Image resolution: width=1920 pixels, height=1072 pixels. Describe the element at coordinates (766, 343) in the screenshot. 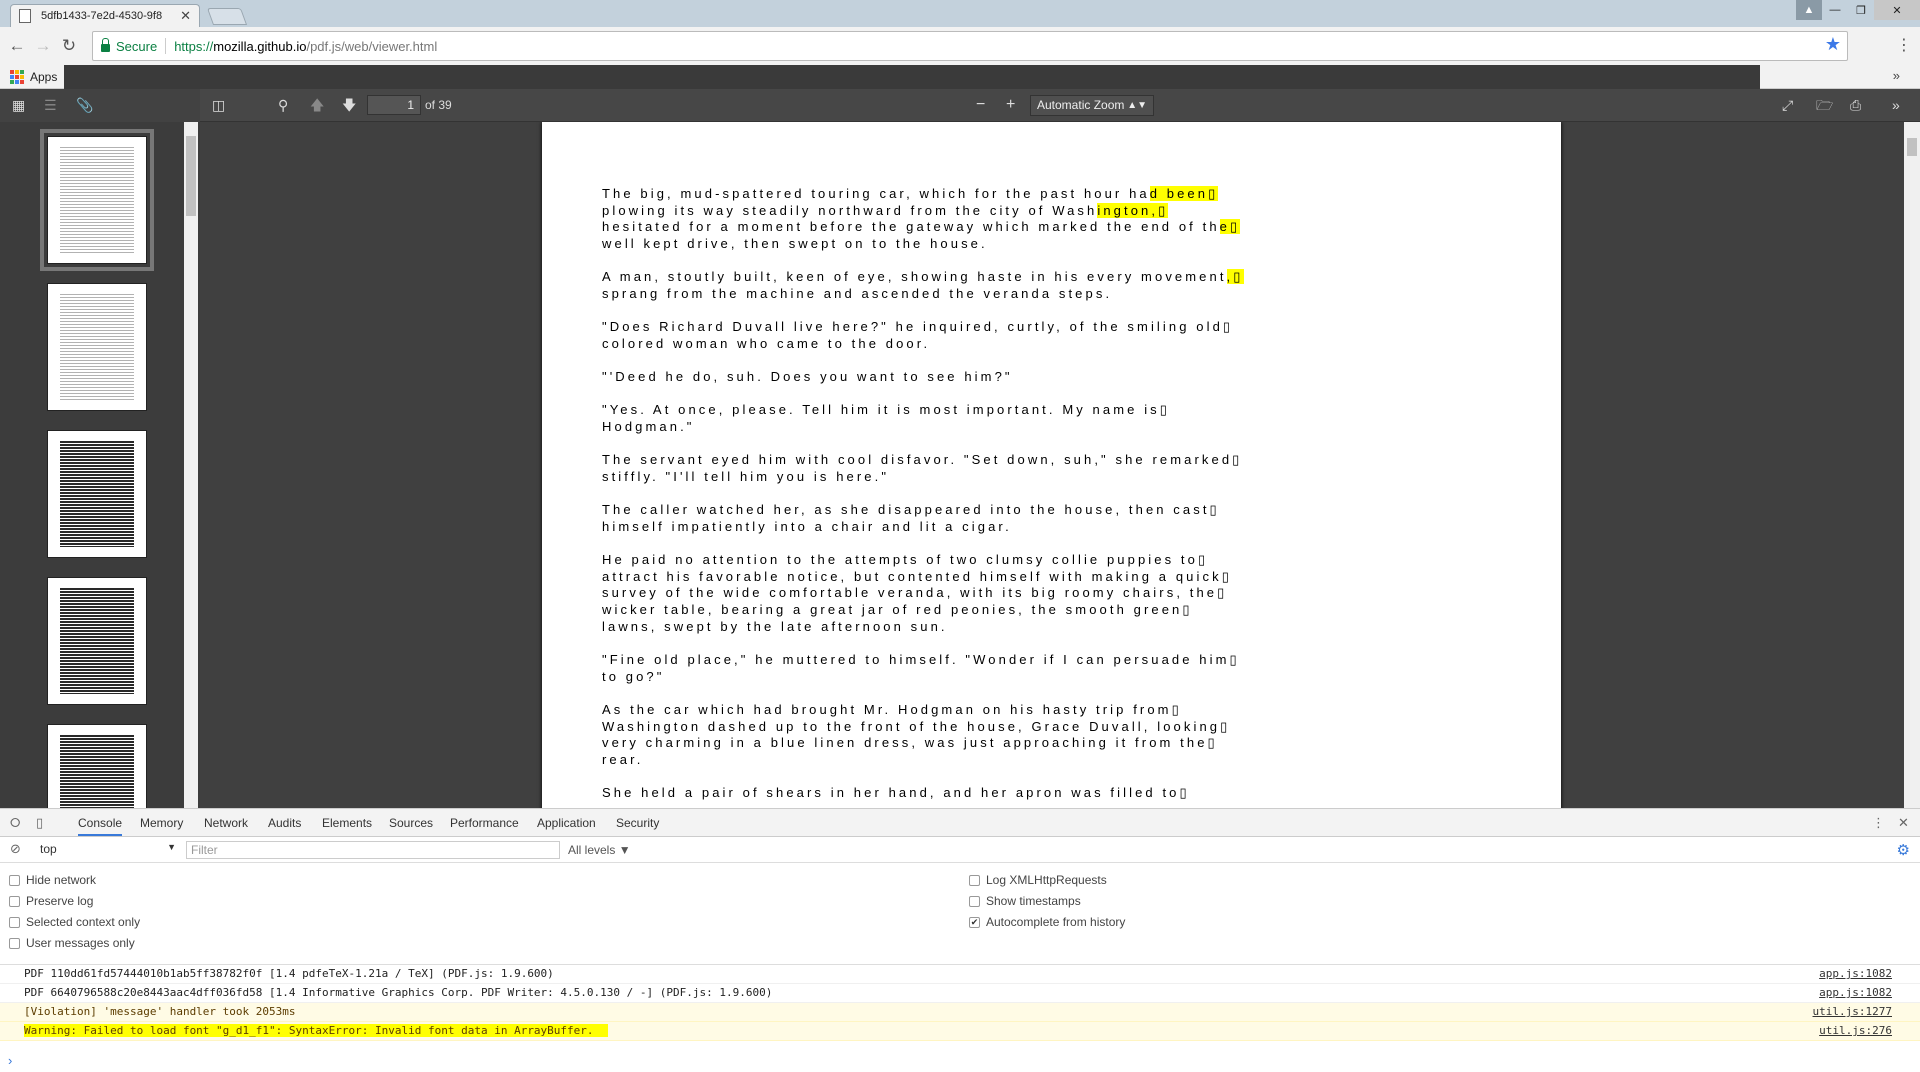

I see `pdf-text-line: colored woman who came to the door.` at that location.